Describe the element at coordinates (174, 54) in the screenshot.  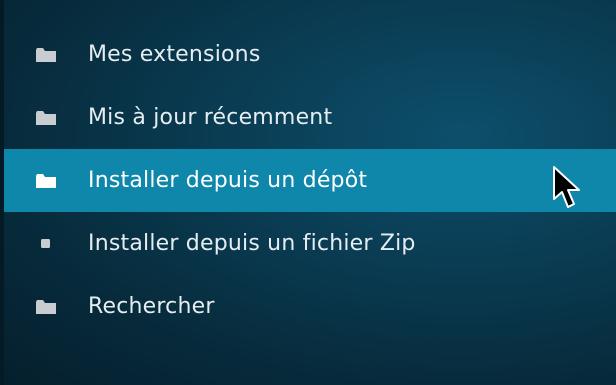
I see `menu-item-label: Mes extensions` at that location.